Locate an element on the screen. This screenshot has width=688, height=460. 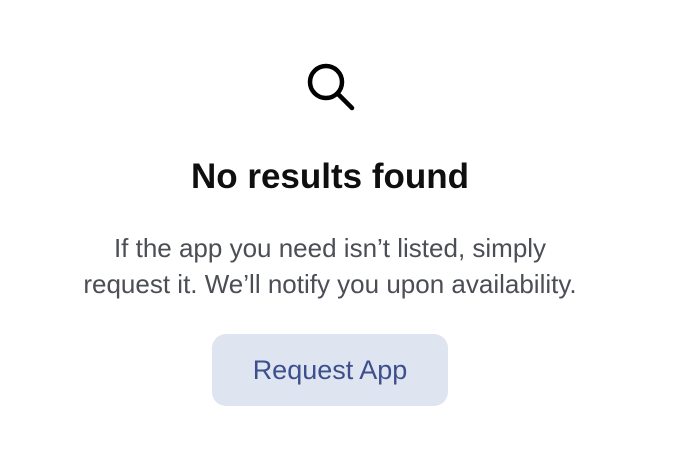
request-app-button: Request App is located at coordinates (330, 370).